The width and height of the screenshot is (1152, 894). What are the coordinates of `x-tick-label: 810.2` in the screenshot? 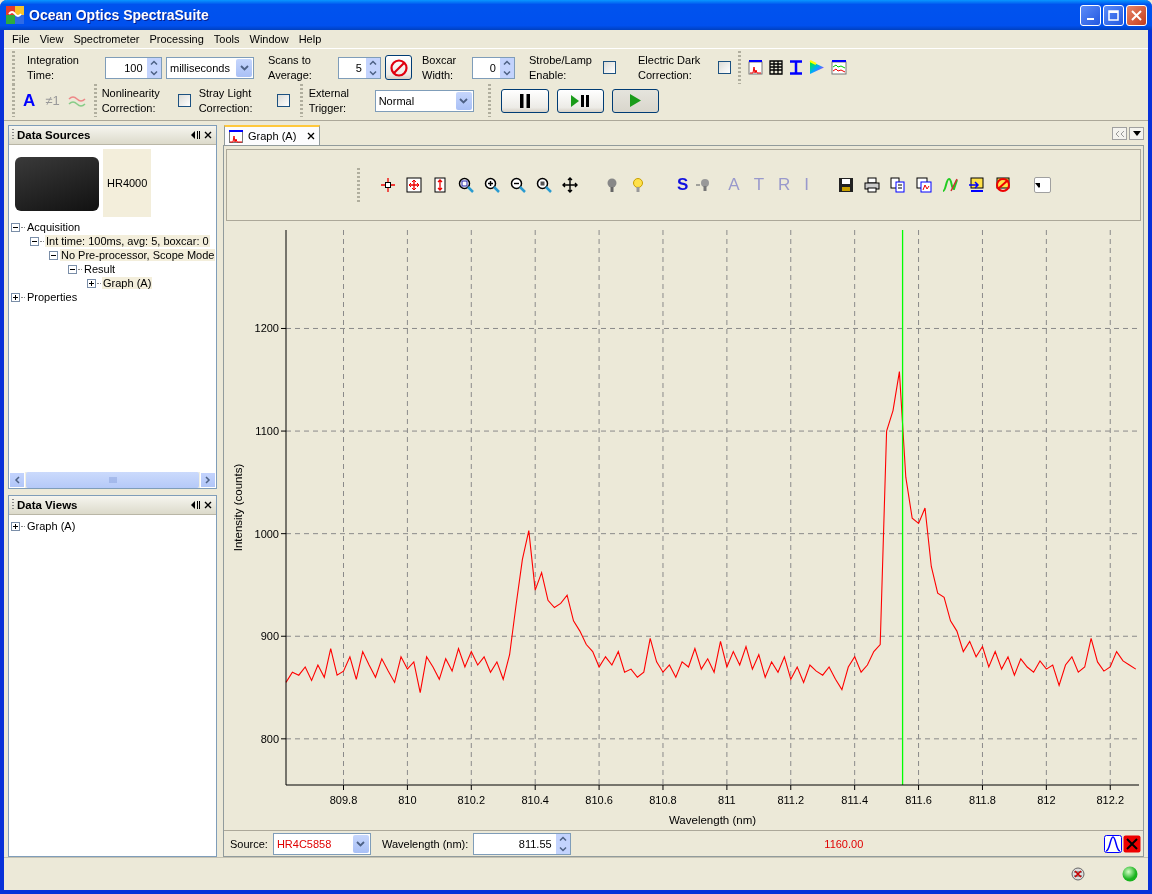 It's located at (471, 800).